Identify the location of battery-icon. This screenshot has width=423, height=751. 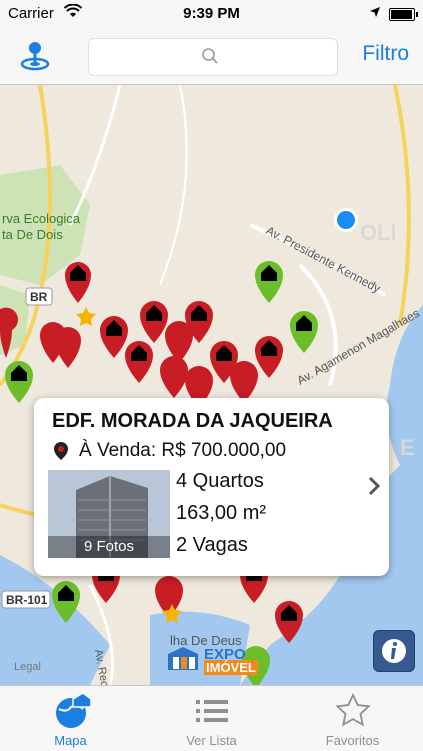
(403, 14).